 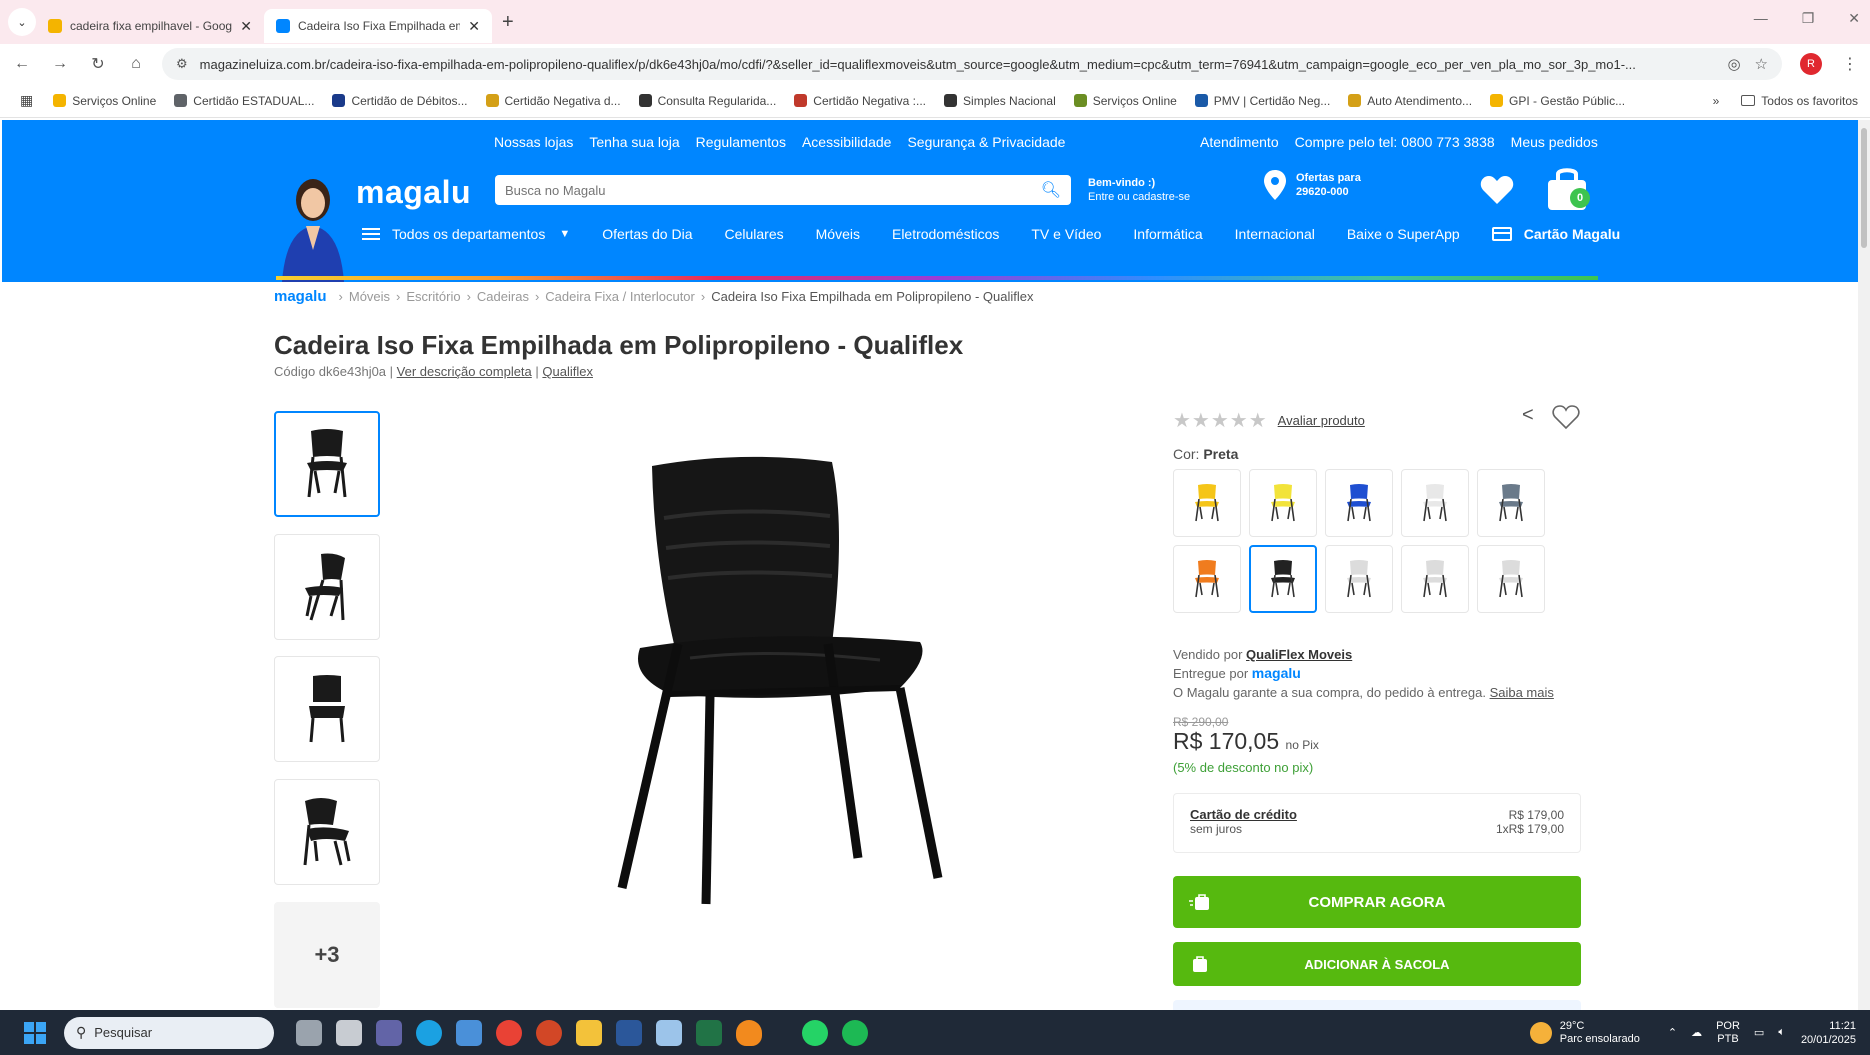 I want to click on chrome-icon, so click(x=509, y=1032).